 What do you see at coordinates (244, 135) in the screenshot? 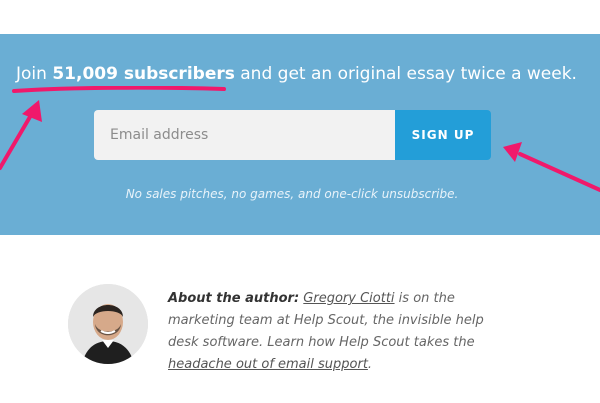
I see `email-field` at bounding box center [244, 135].